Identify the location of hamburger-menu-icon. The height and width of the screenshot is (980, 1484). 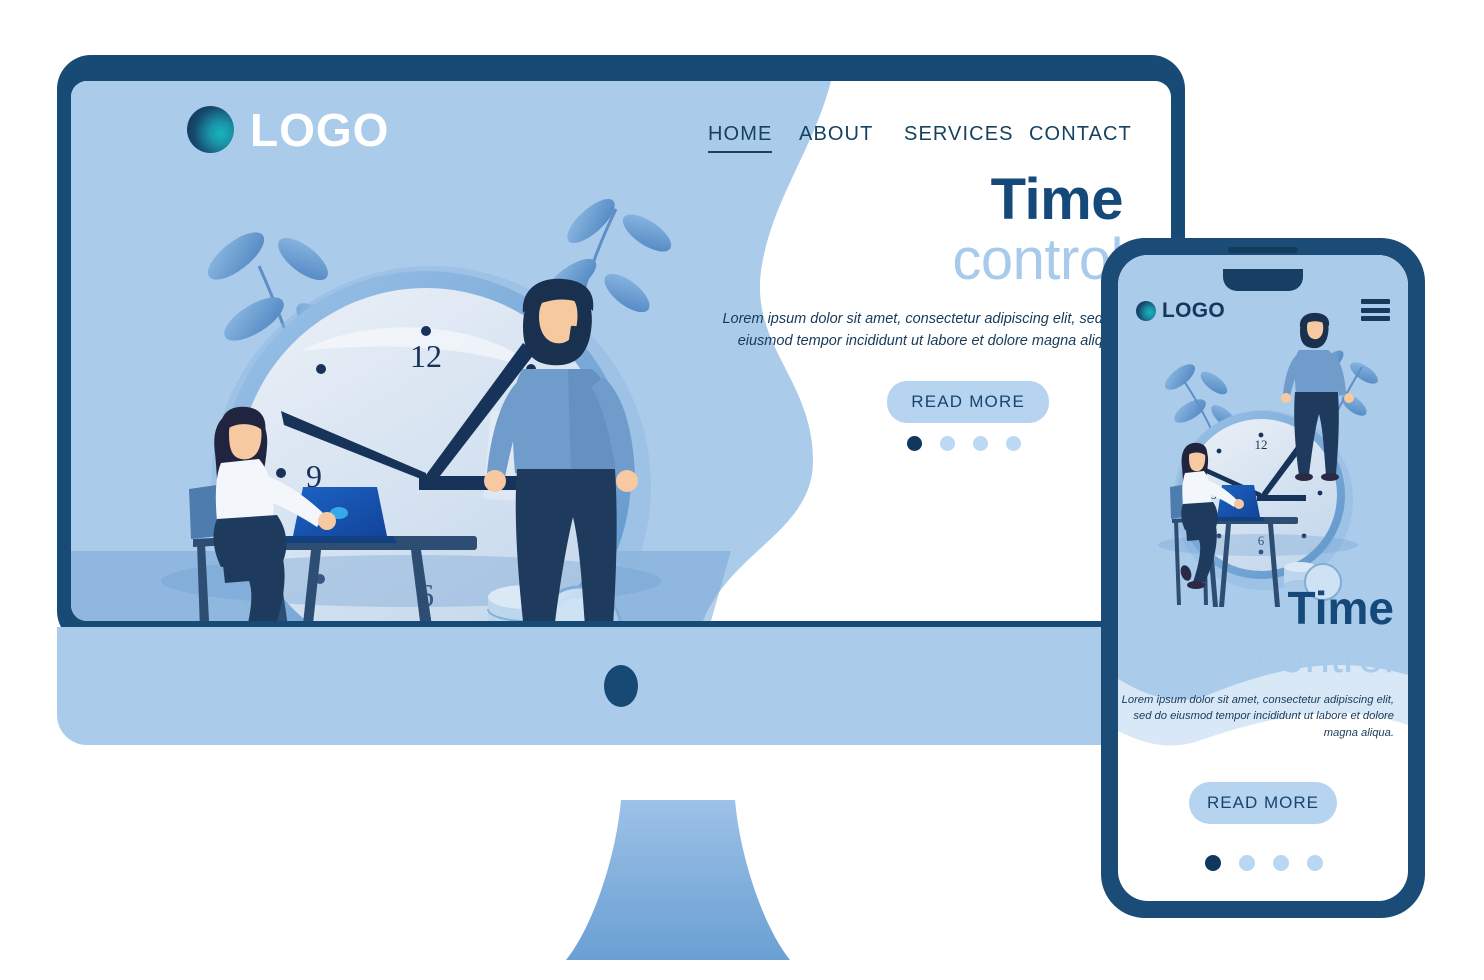
(1375, 310).